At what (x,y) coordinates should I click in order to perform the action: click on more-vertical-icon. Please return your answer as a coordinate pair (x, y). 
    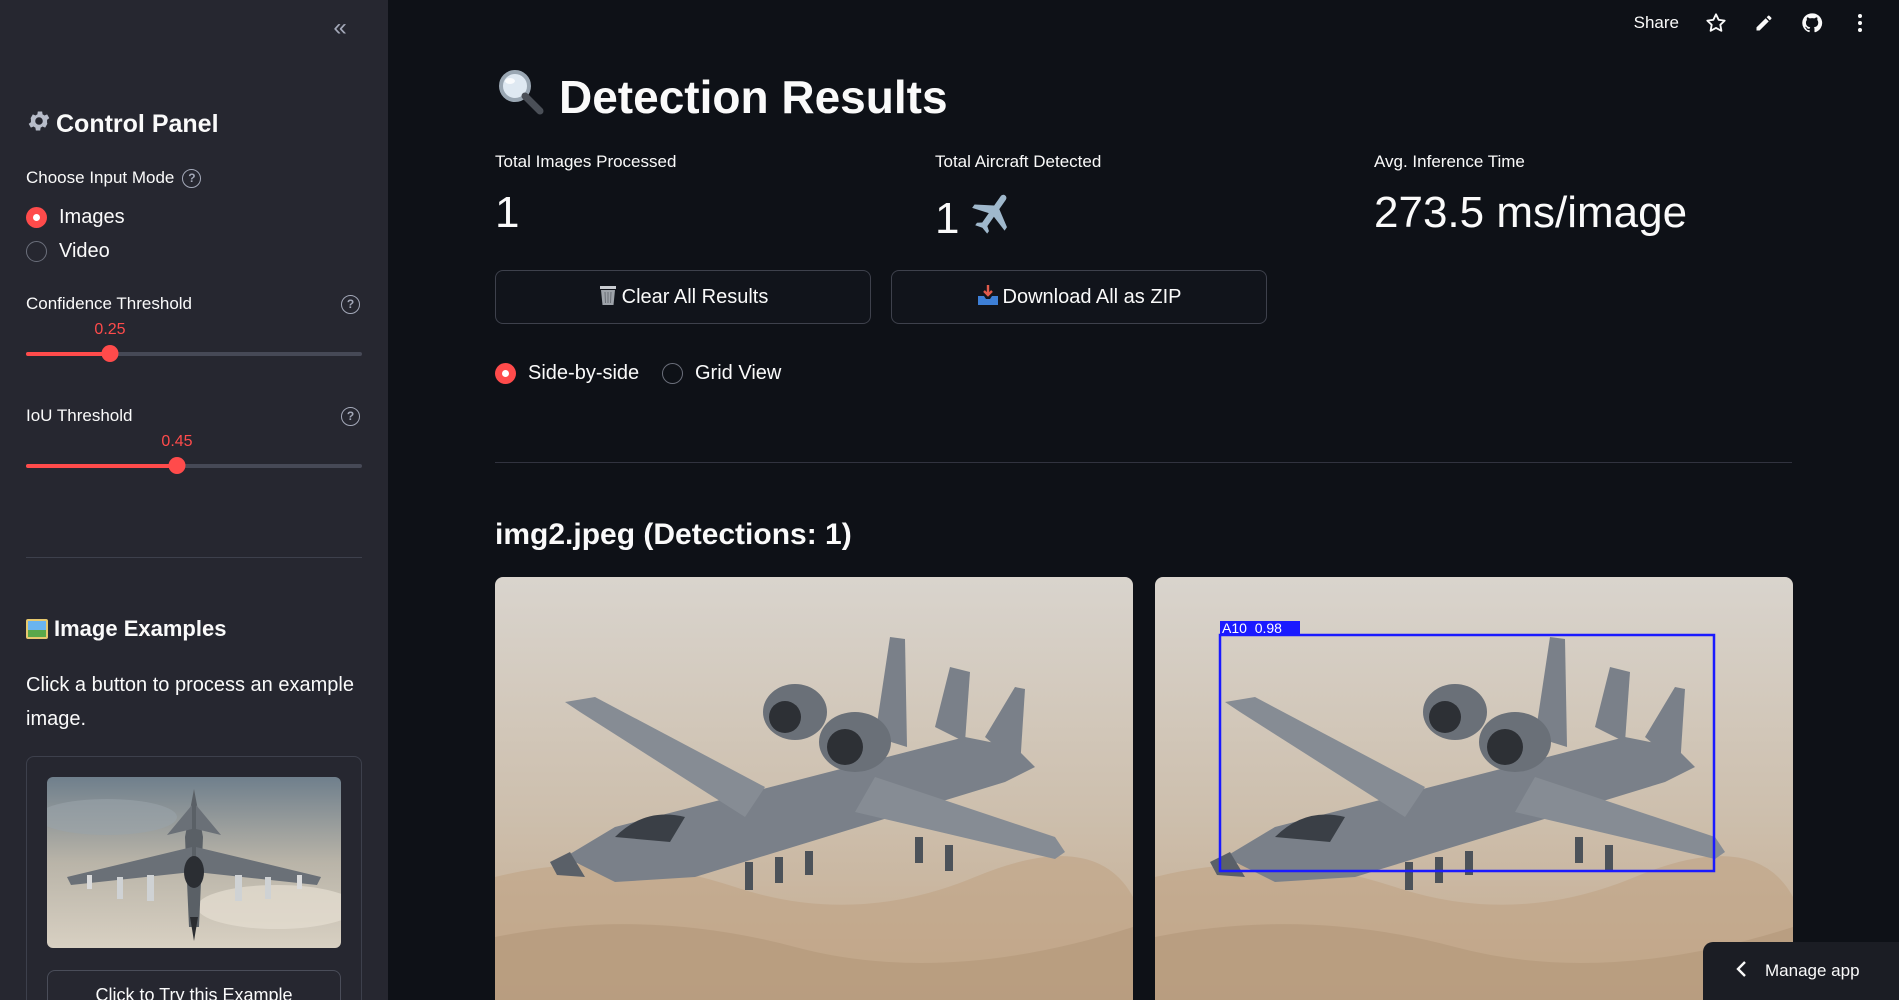
    Looking at the image, I should click on (1860, 23).